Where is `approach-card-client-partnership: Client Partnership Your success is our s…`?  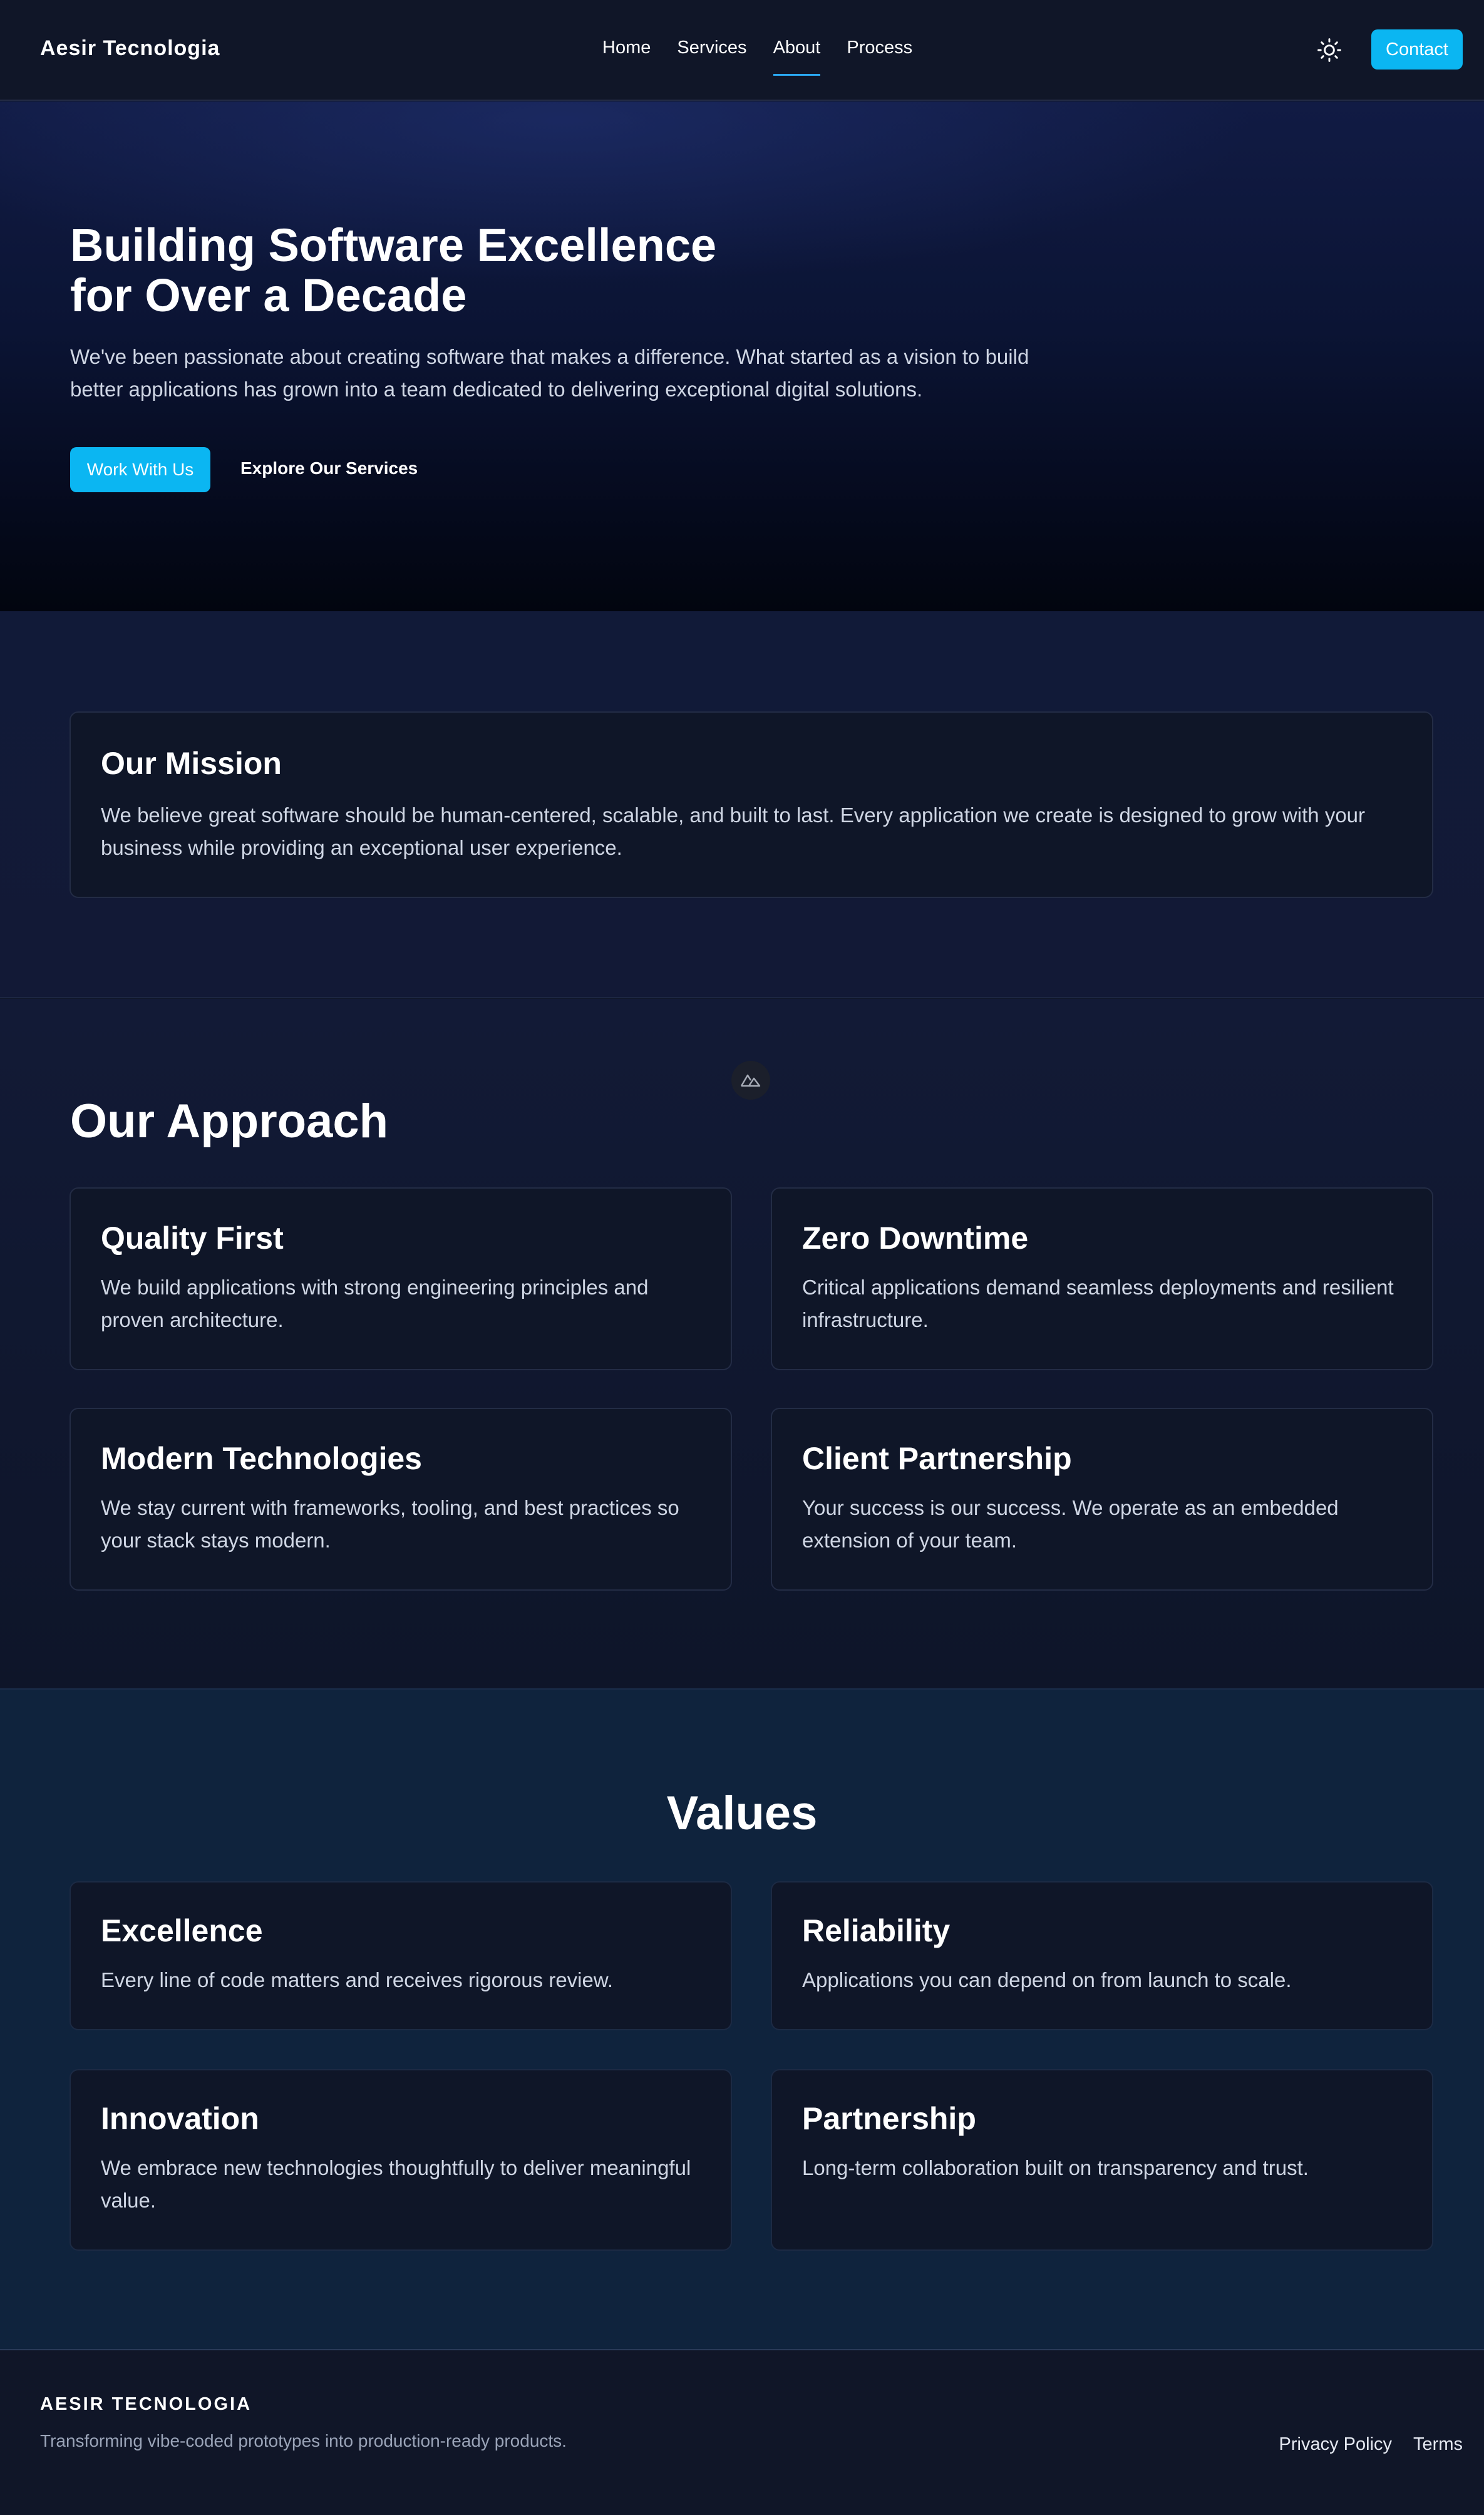 approach-card-client-partnership: Client Partnership Your success is our s… is located at coordinates (1102, 1500).